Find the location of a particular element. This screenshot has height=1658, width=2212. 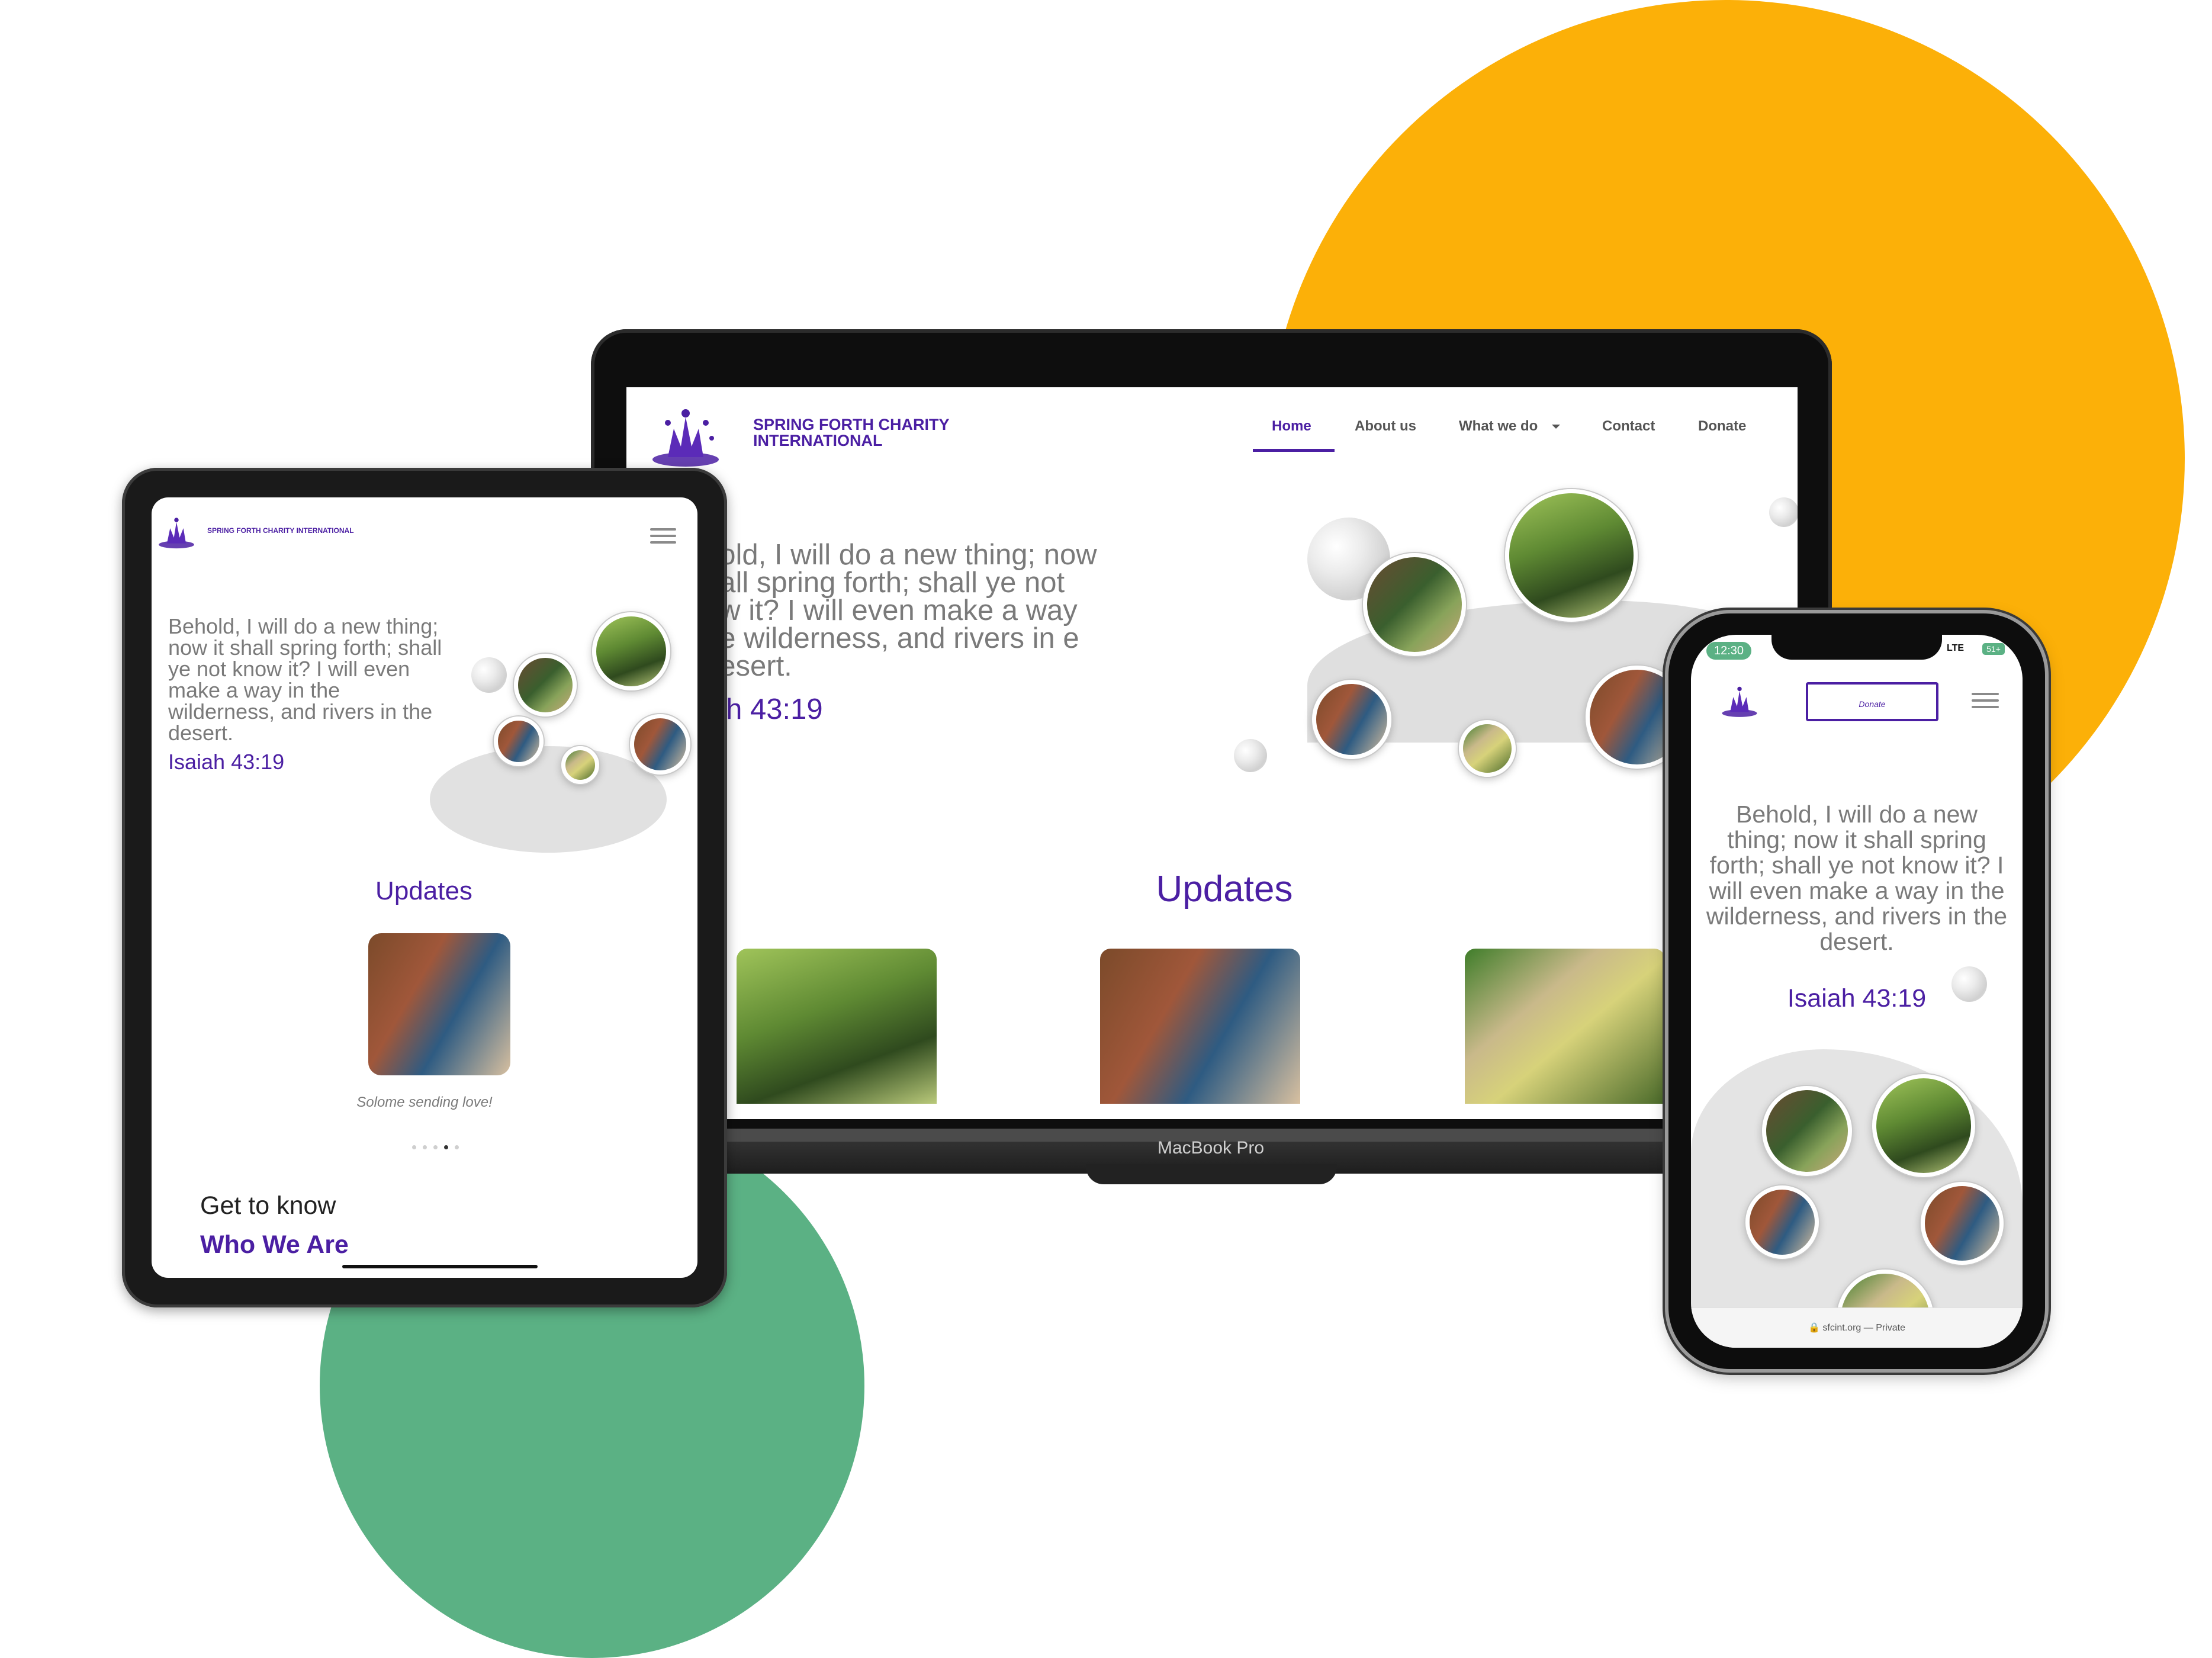

nav-donate: Donate is located at coordinates (1722, 427).